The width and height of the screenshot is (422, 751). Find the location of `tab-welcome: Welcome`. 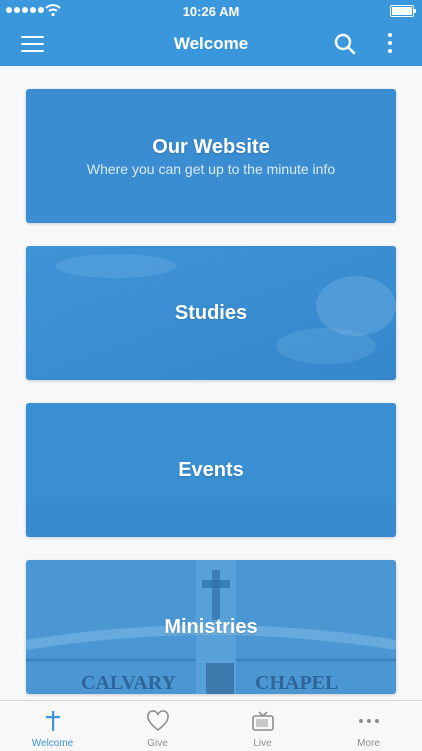

tab-welcome: Welcome is located at coordinates (52, 726).